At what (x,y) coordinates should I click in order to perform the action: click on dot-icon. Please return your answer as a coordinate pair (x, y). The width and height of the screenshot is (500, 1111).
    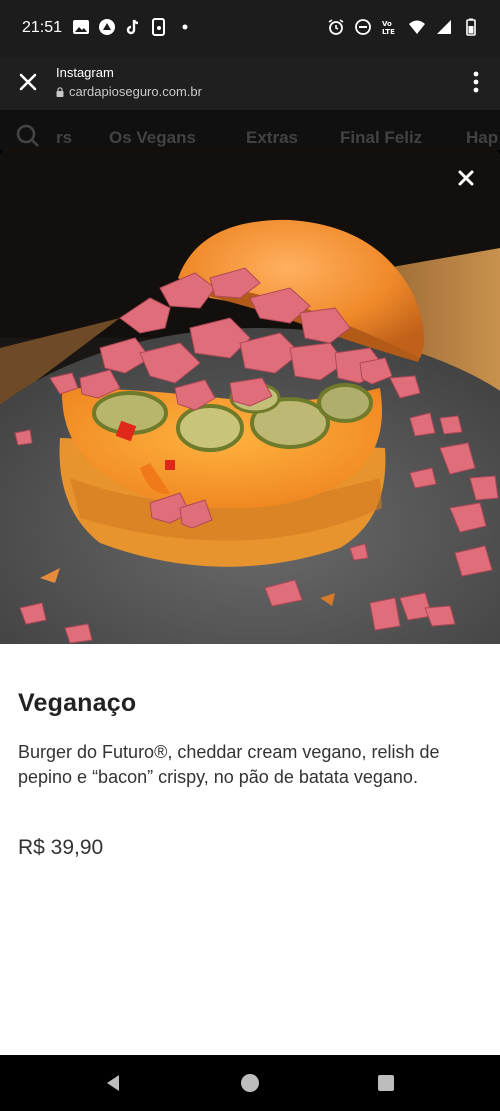
    Looking at the image, I should click on (185, 27).